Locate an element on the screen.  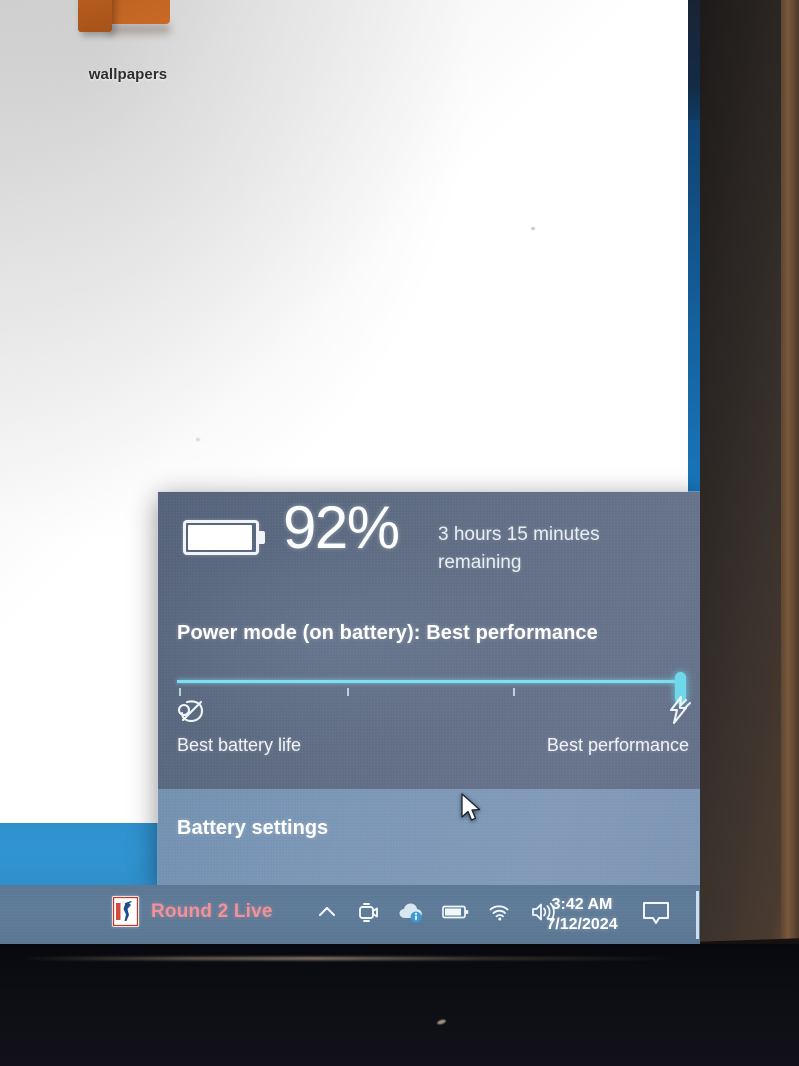
screen-capture-icon is located at coordinates (368, 914).